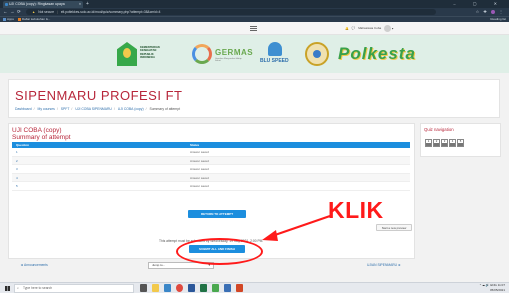  What do you see at coordinates (17, 161) in the screenshot?
I see `question-link: 2` at bounding box center [17, 161].